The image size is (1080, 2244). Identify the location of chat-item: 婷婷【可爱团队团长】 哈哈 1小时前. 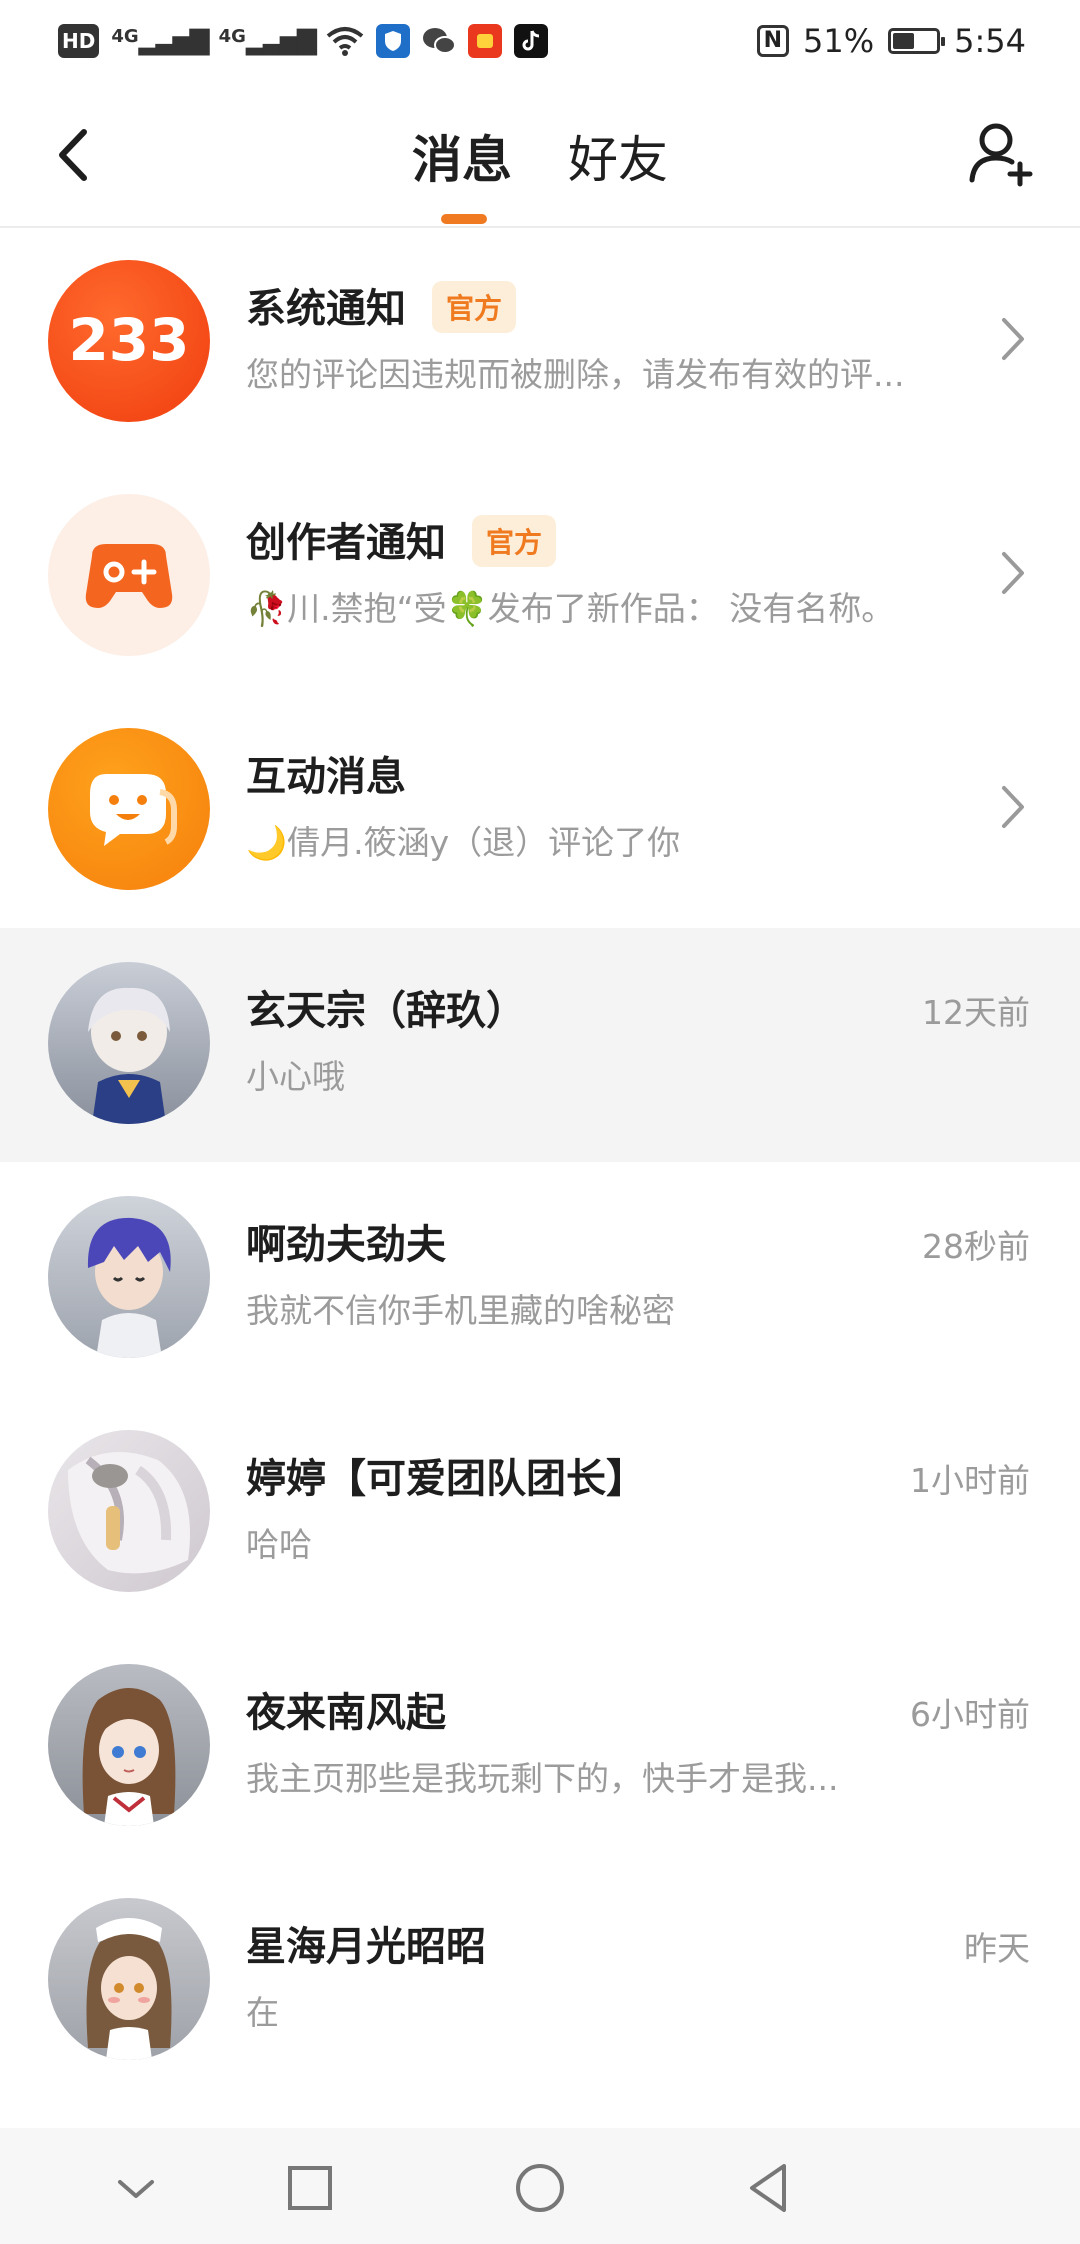
(540, 1513).